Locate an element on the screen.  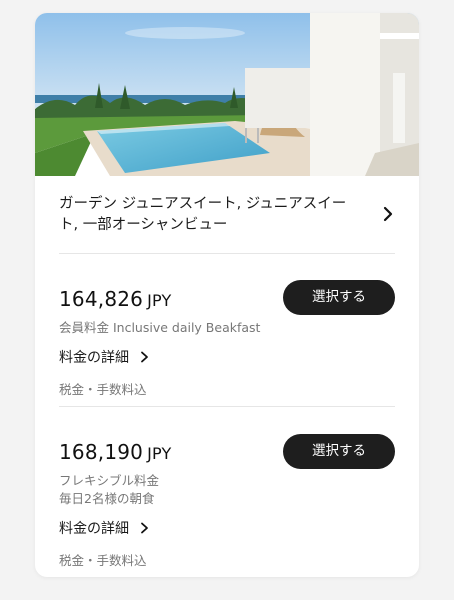
price: 164,826 JPY is located at coordinates (115, 299).